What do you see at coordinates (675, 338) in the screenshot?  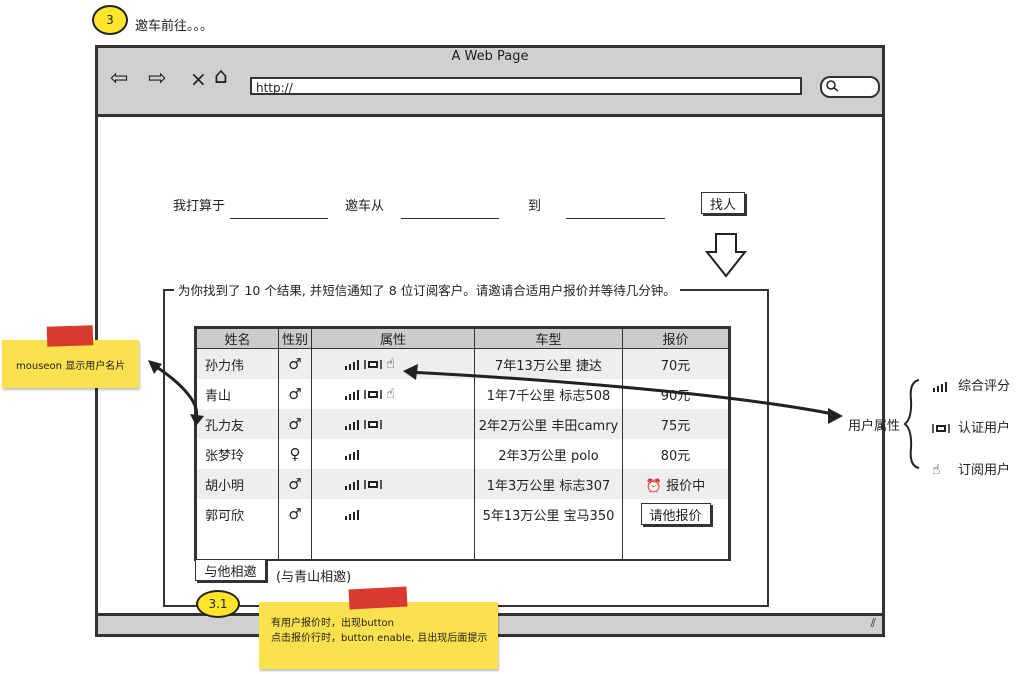 I see `col-header-quote: 报价` at bounding box center [675, 338].